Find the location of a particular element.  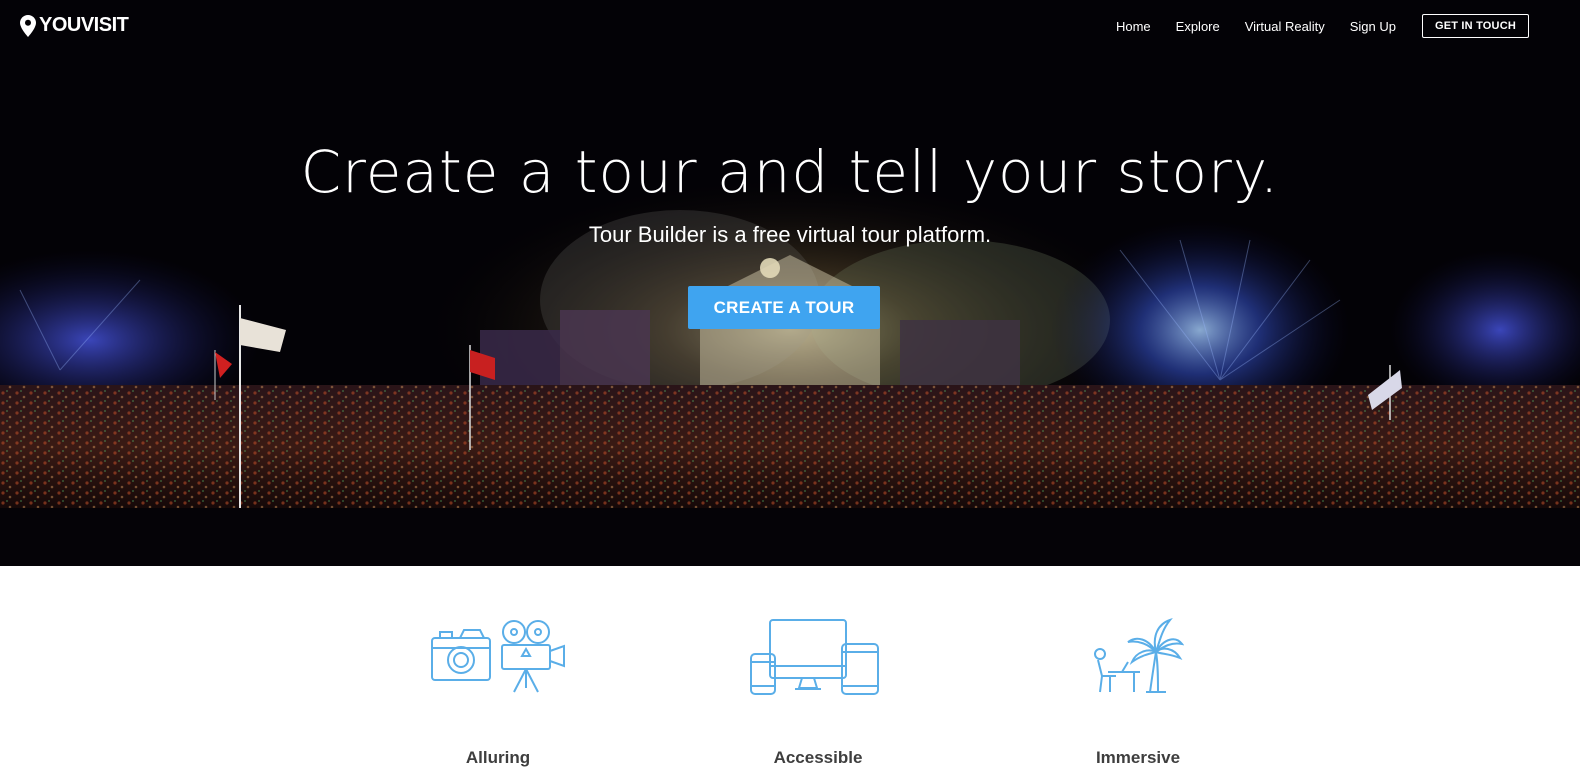

map-pin-icon is located at coordinates (28, 25).